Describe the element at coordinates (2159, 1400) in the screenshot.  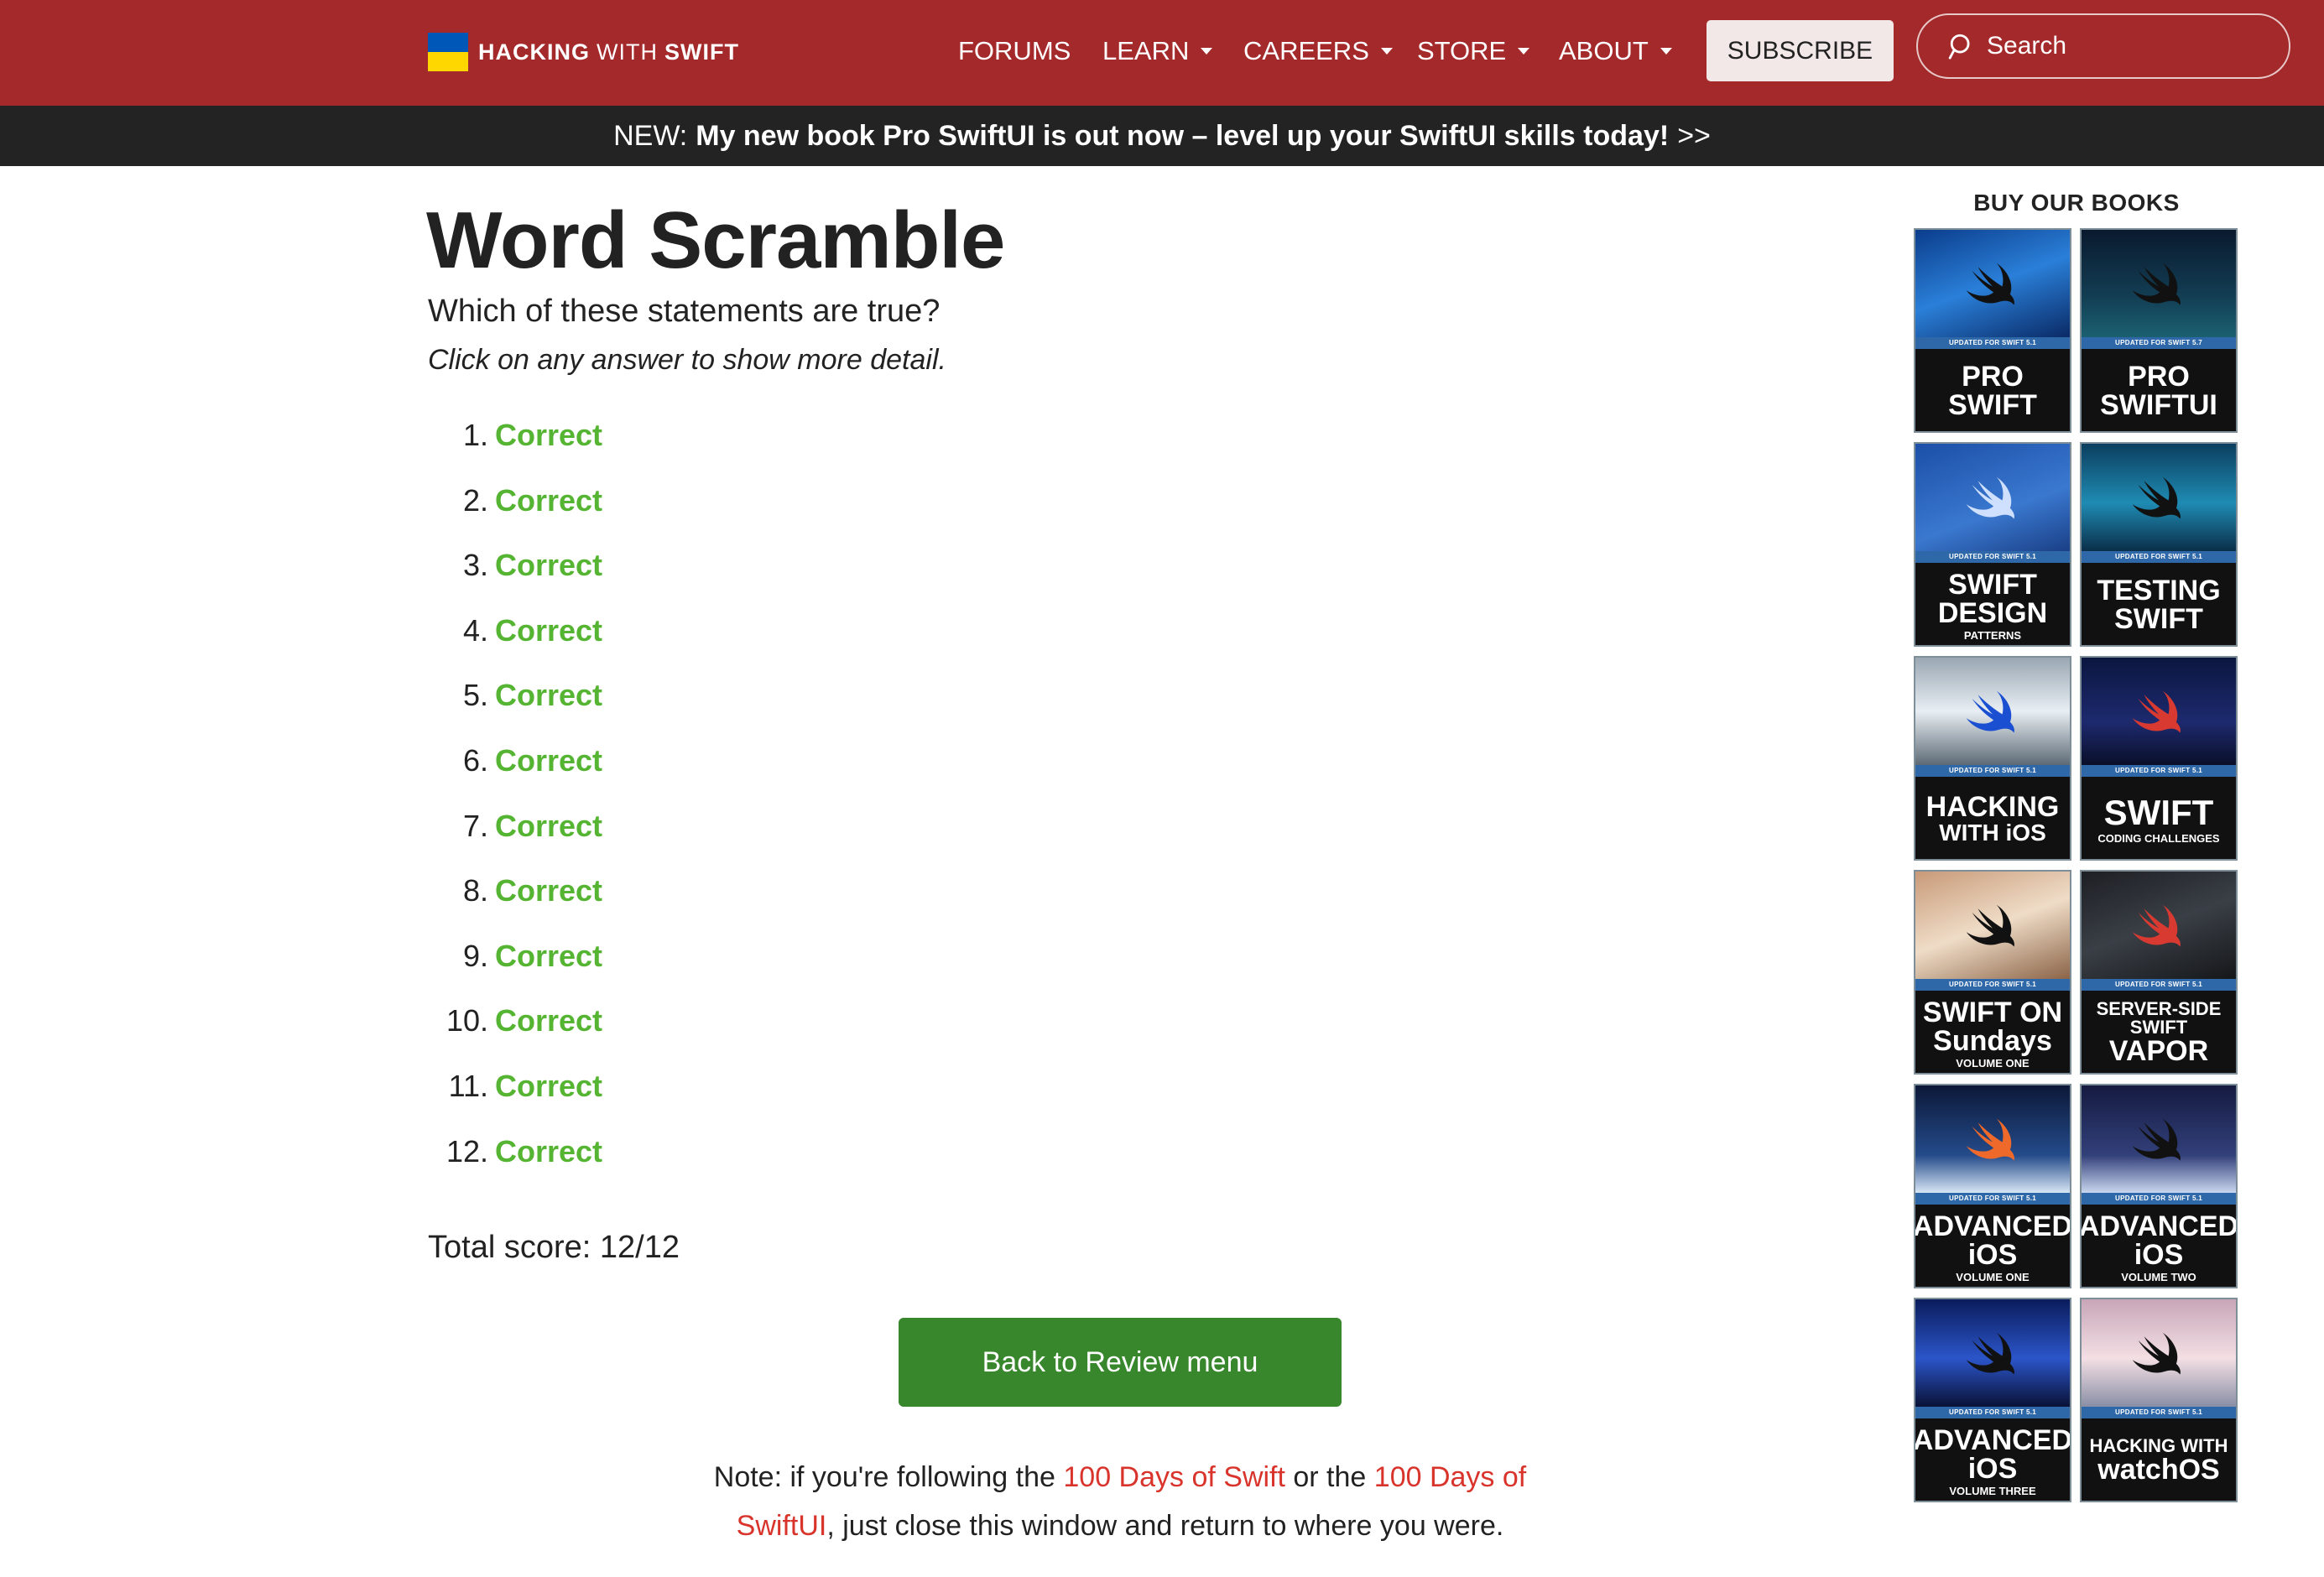
I see `book-cover: UPDATED FOR SWIFT 5.1 HACKING WITH watchOS` at that location.